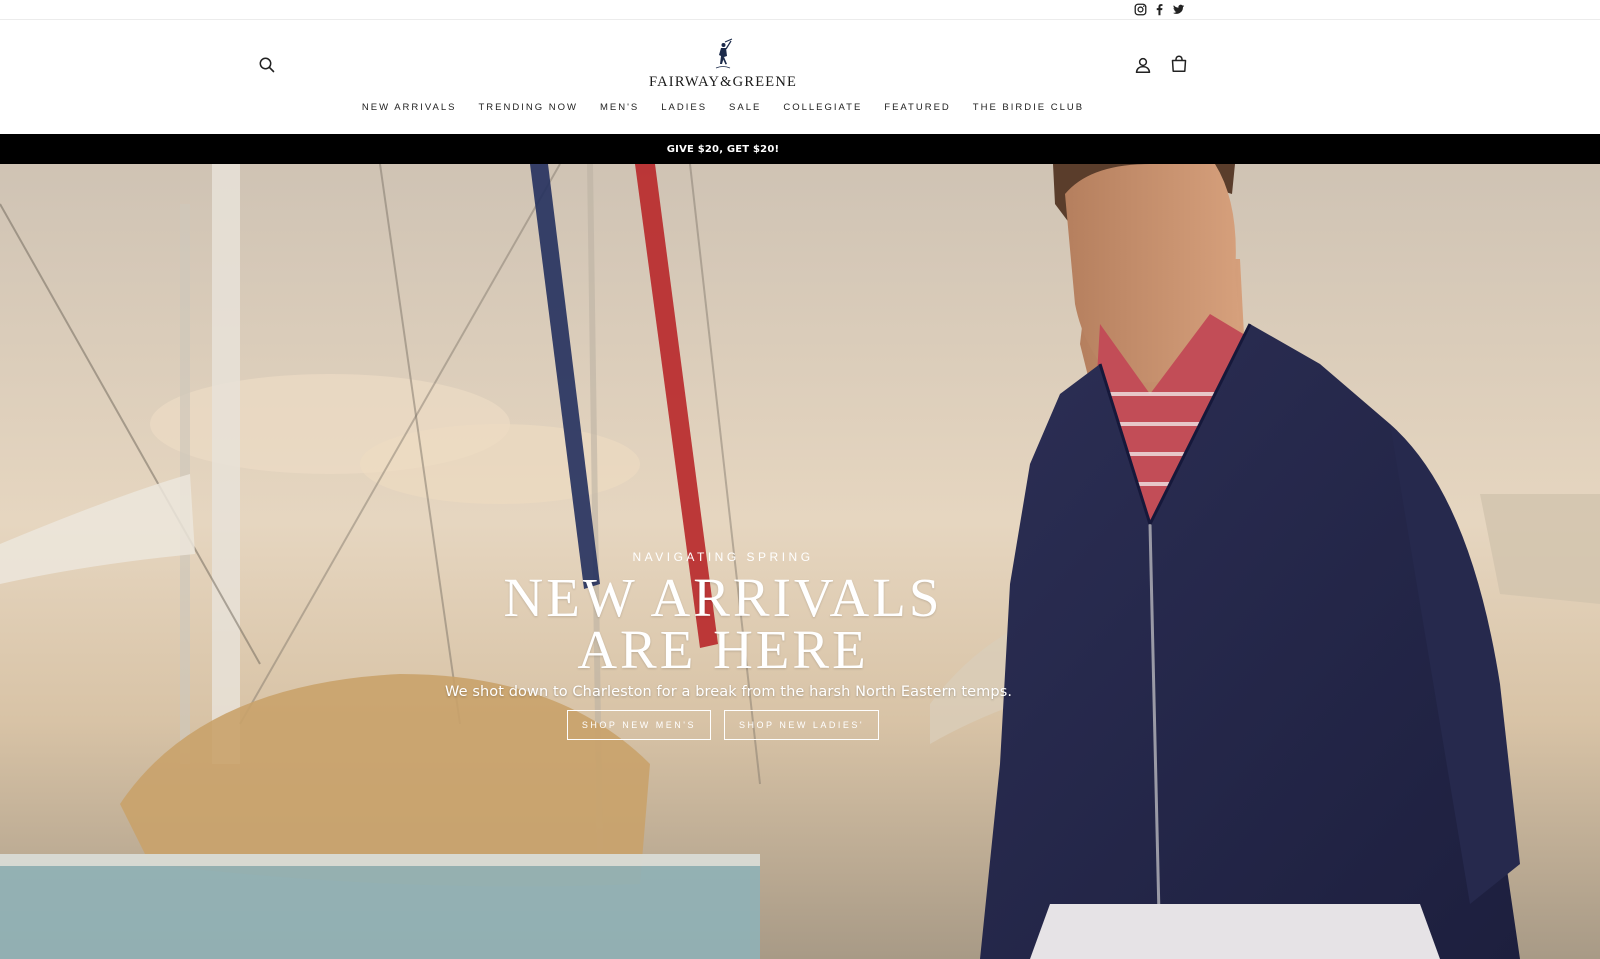 The width and height of the screenshot is (1600, 959). What do you see at coordinates (800, 149) in the screenshot?
I see `promo-bar: GIVE $20, GET $20!` at bounding box center [800, 149].